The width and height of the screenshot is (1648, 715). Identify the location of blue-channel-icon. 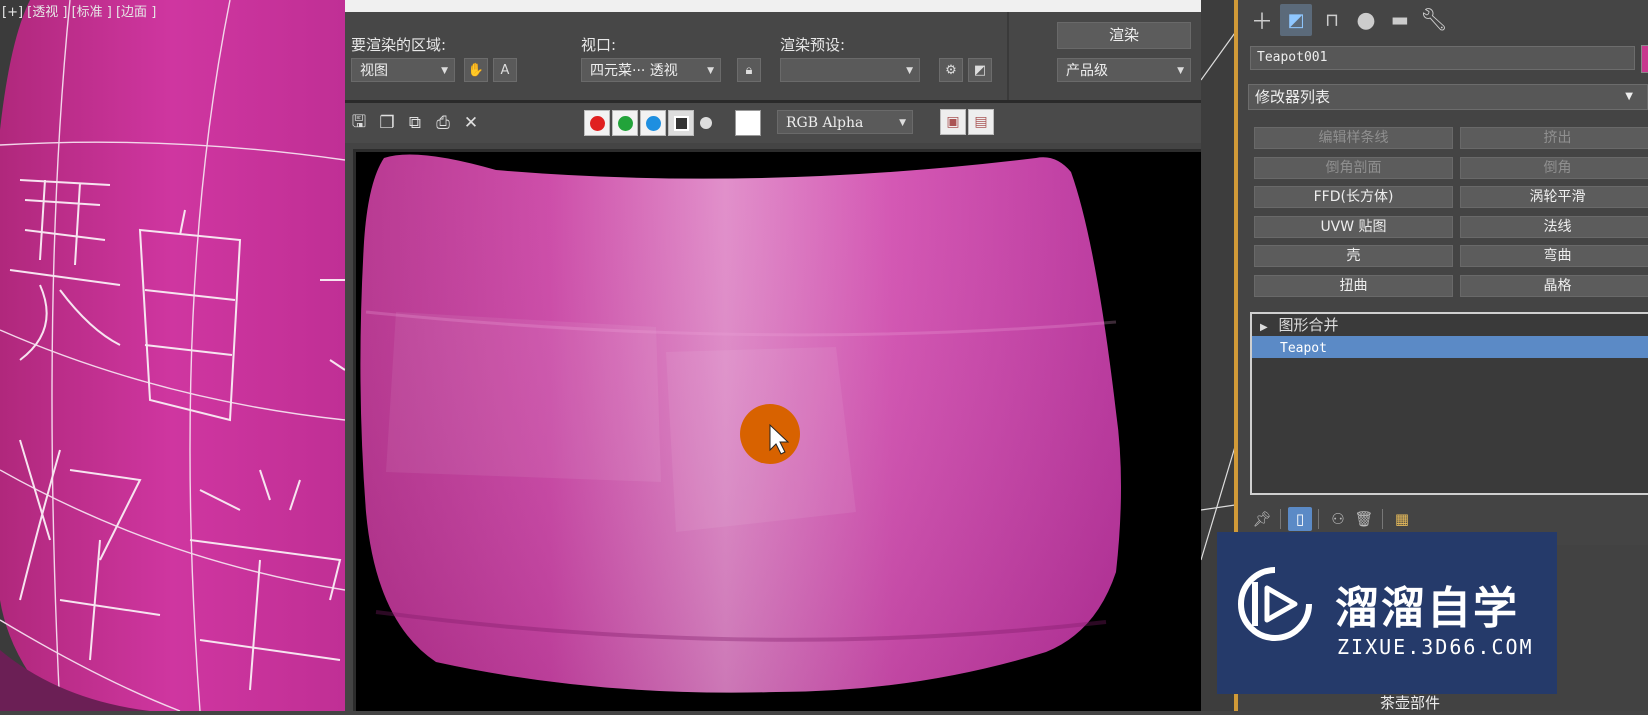
(653, 123).